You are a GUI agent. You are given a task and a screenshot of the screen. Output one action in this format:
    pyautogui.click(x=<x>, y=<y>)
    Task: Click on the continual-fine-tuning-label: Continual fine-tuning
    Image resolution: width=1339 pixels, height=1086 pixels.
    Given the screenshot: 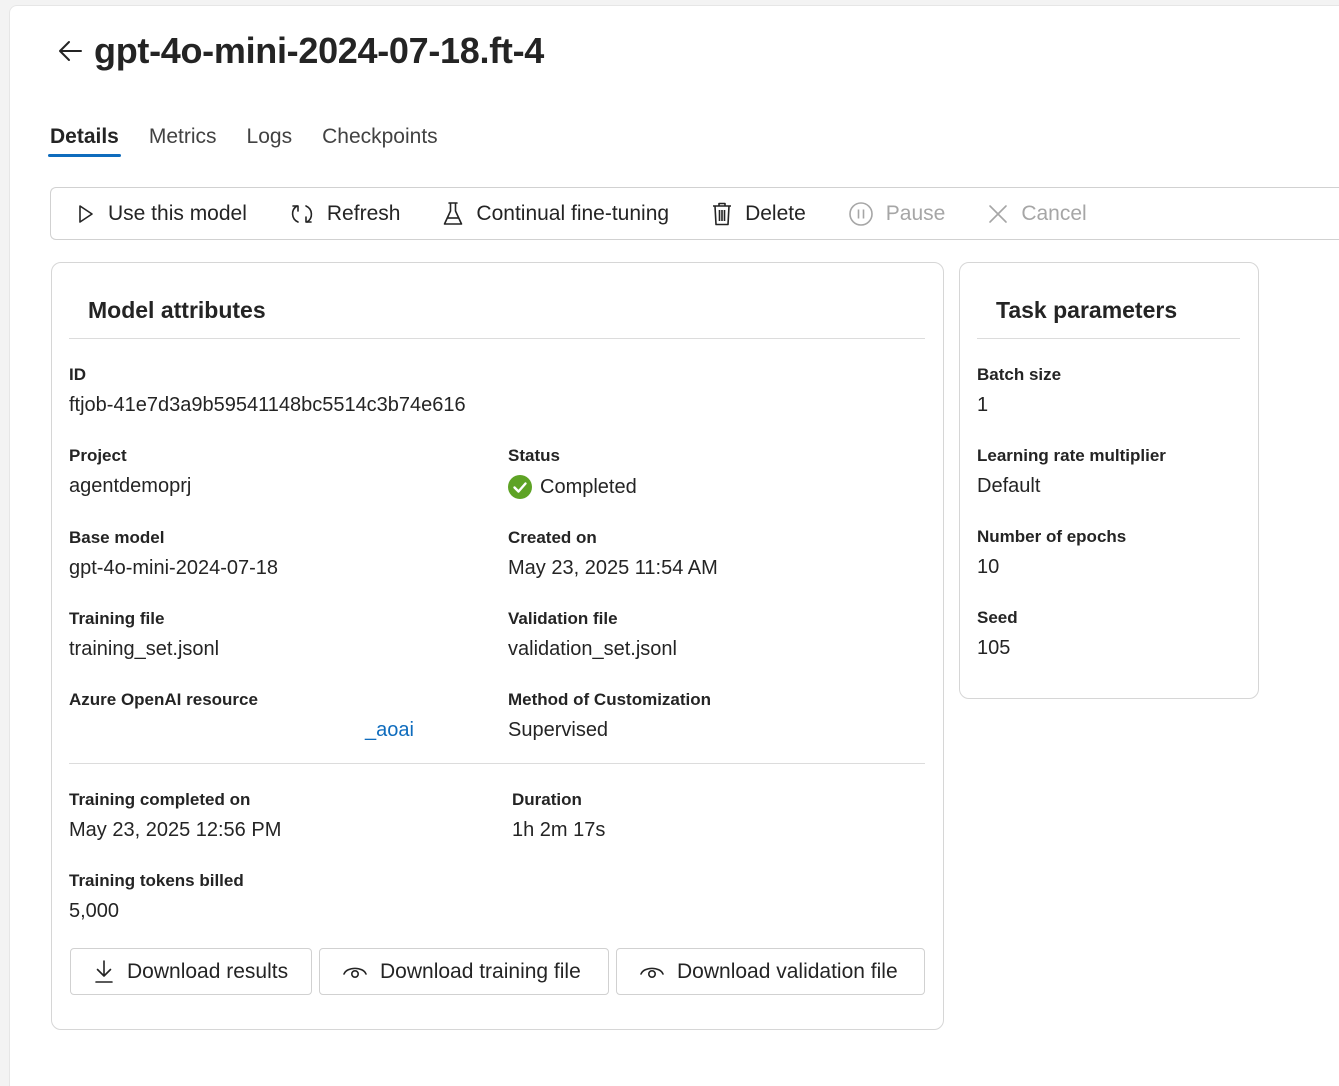 What is the action you would take?
    pyautogui.click(x=573, y=213)
    